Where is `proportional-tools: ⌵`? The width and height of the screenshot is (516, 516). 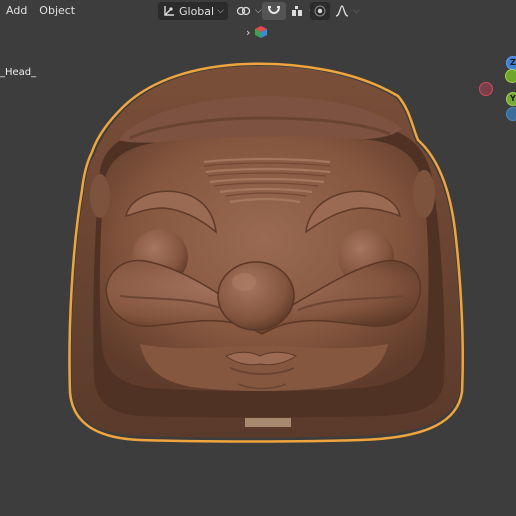 proportional-tools: ⌵ is located at coordinates (337, 11).